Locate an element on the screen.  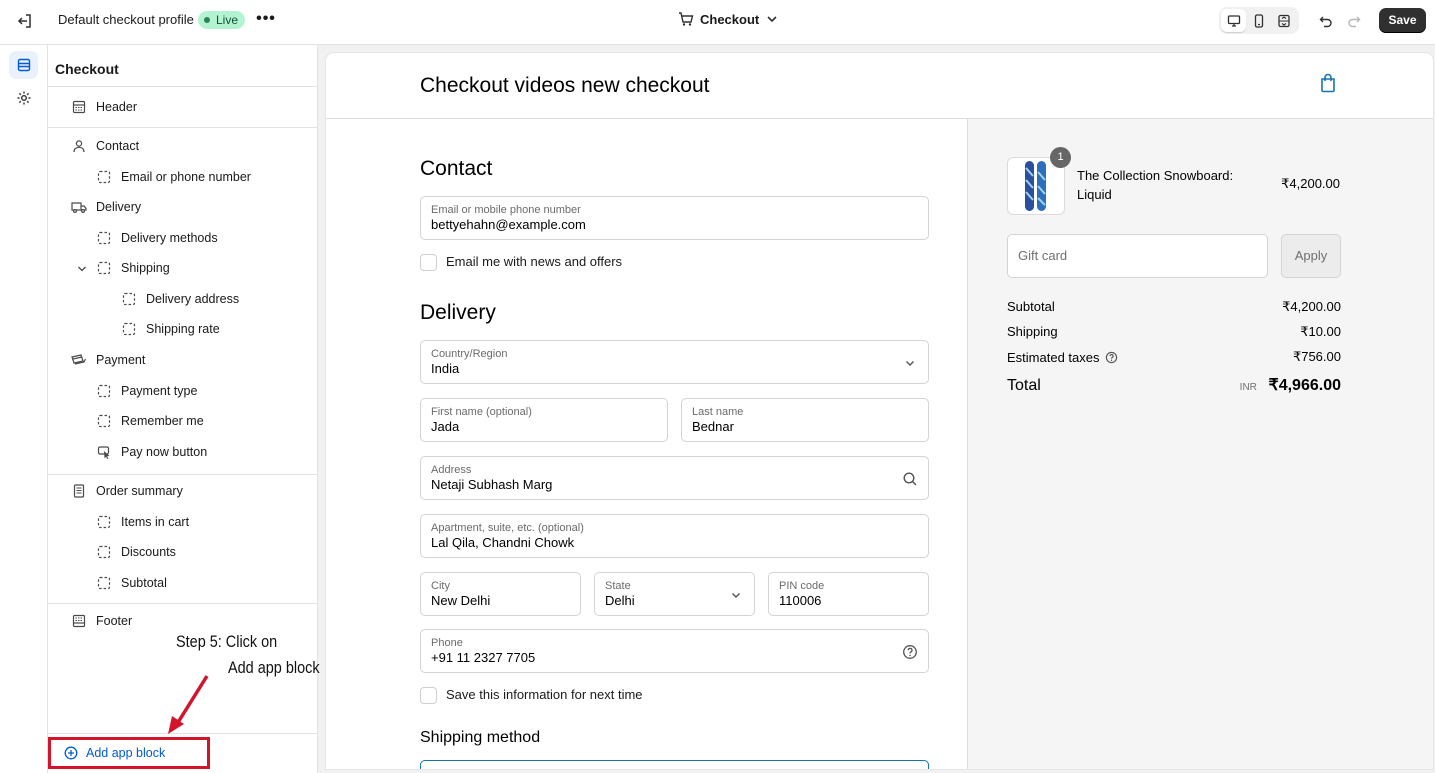
sidebar-item-remember-me: Remember me is located at coordinates (150, 421).